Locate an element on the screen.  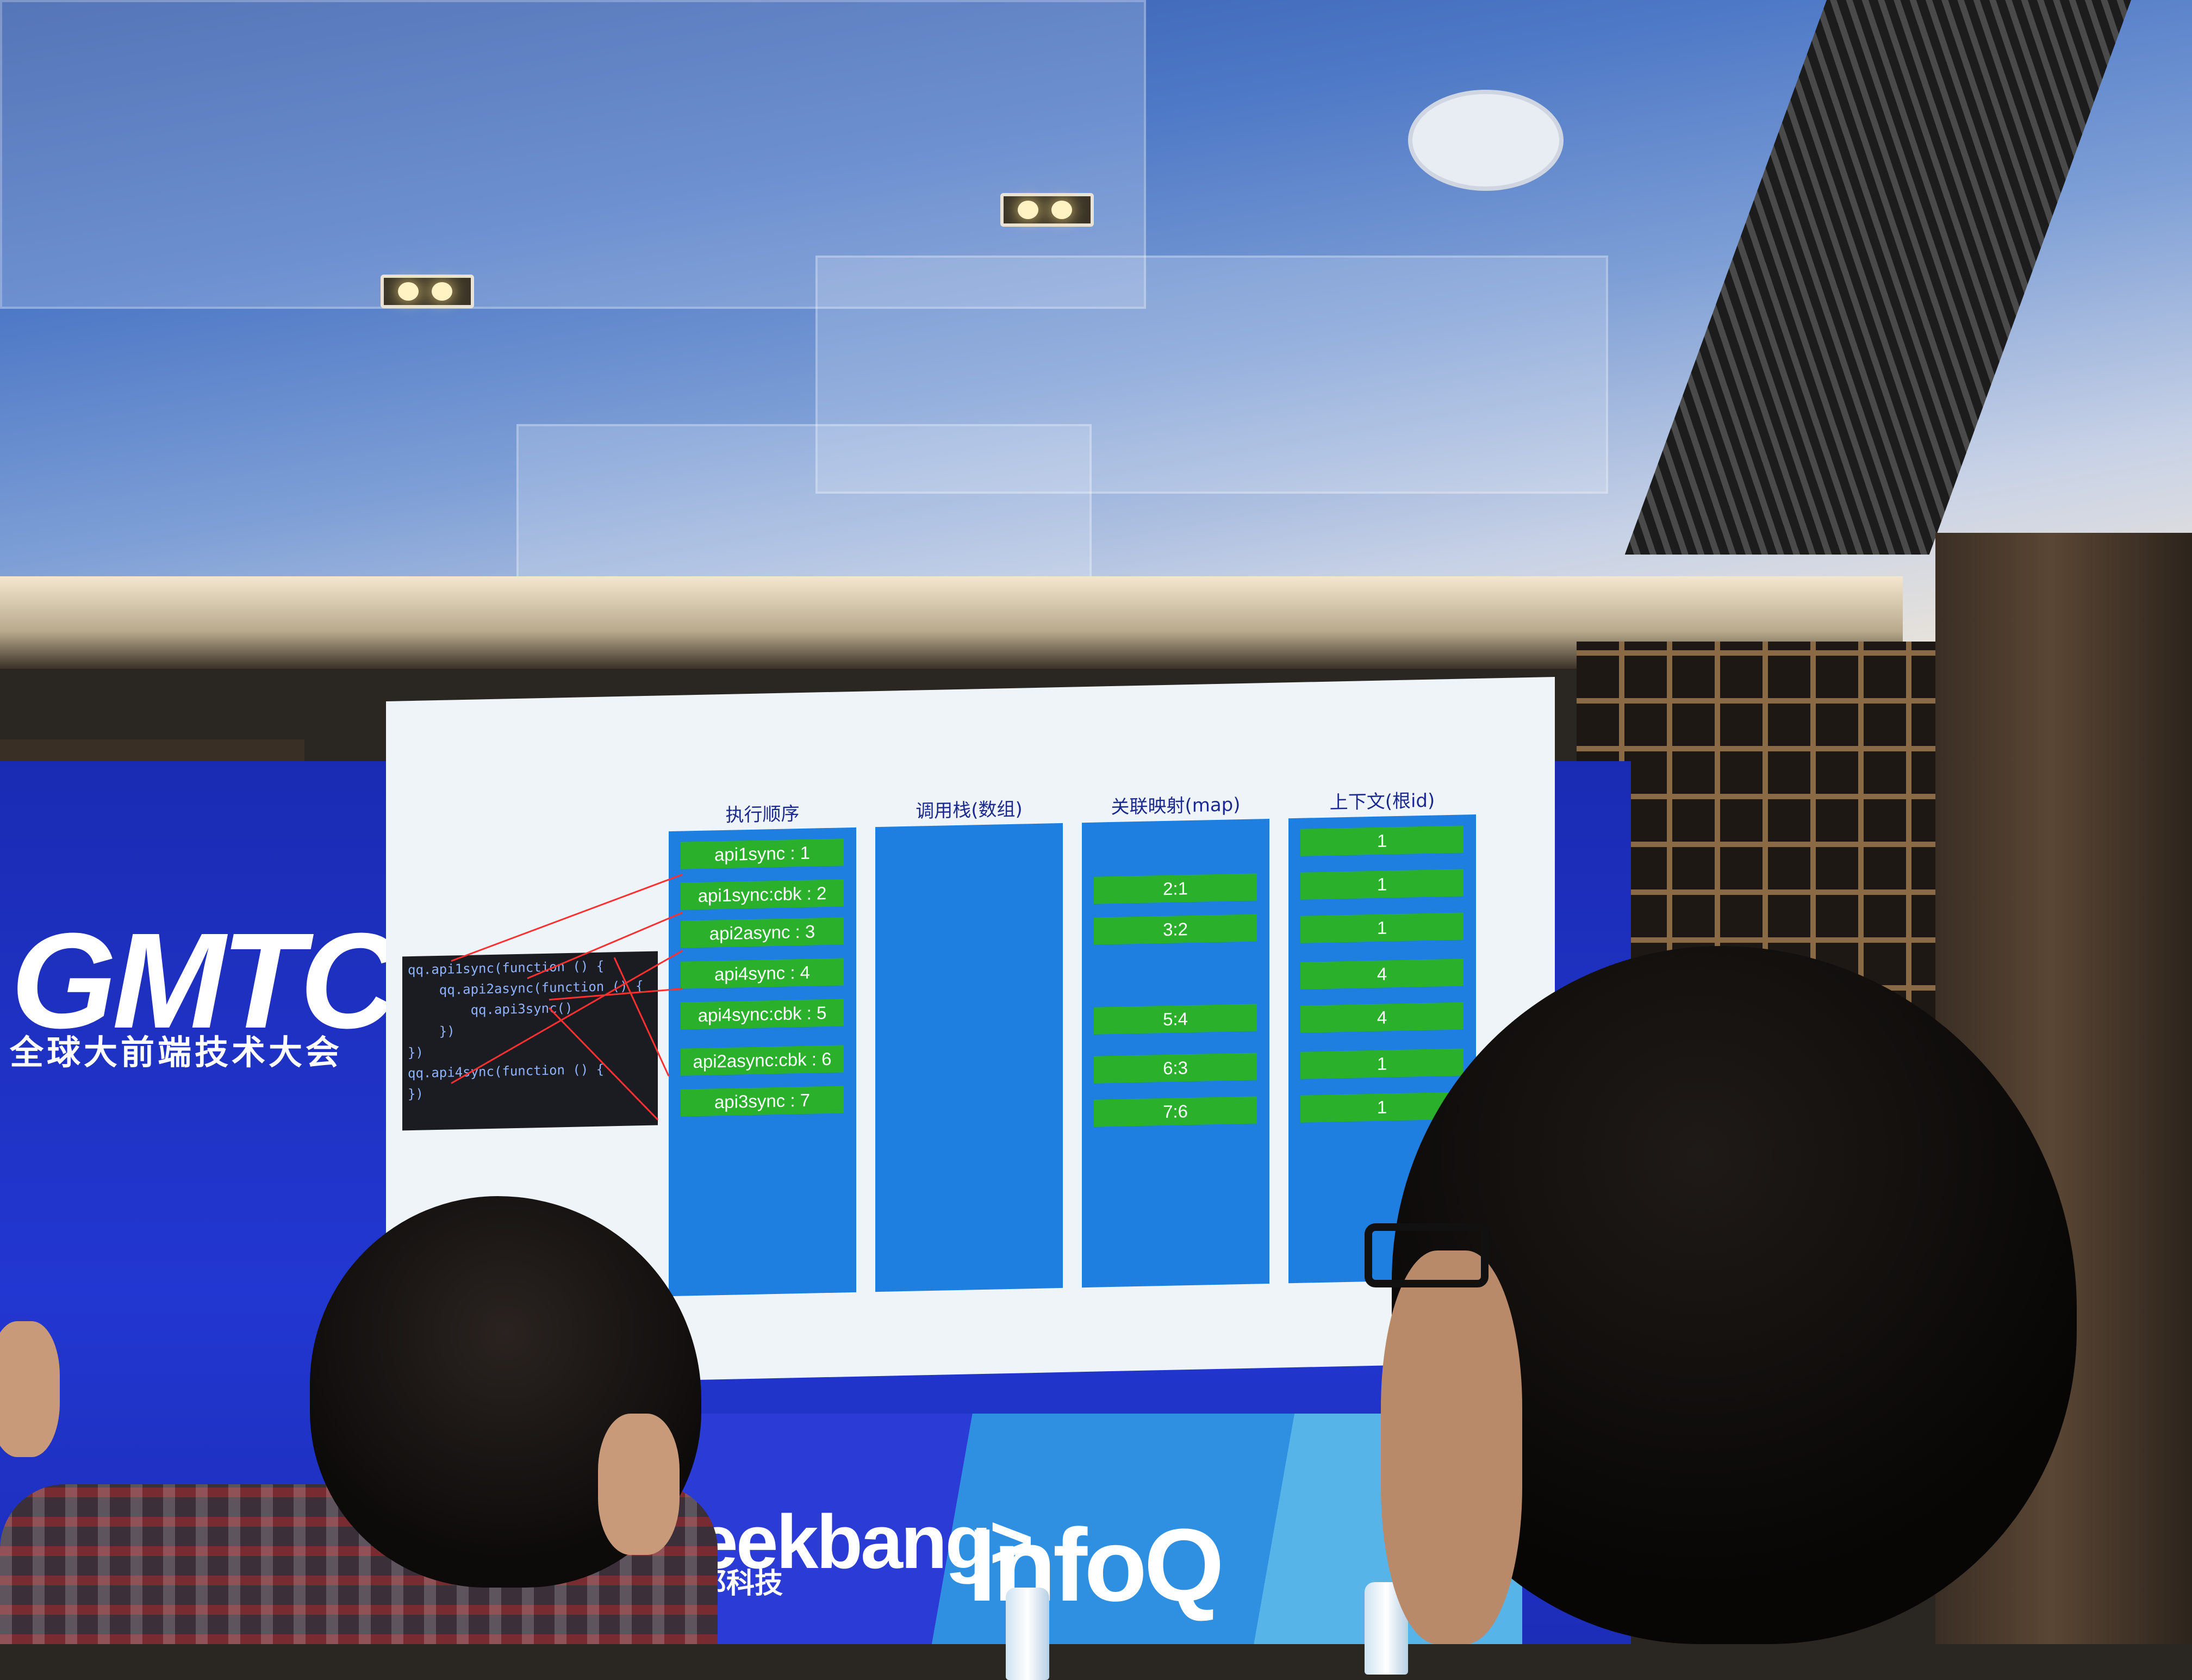
audience-hand is located at coordinates (30, 1389).